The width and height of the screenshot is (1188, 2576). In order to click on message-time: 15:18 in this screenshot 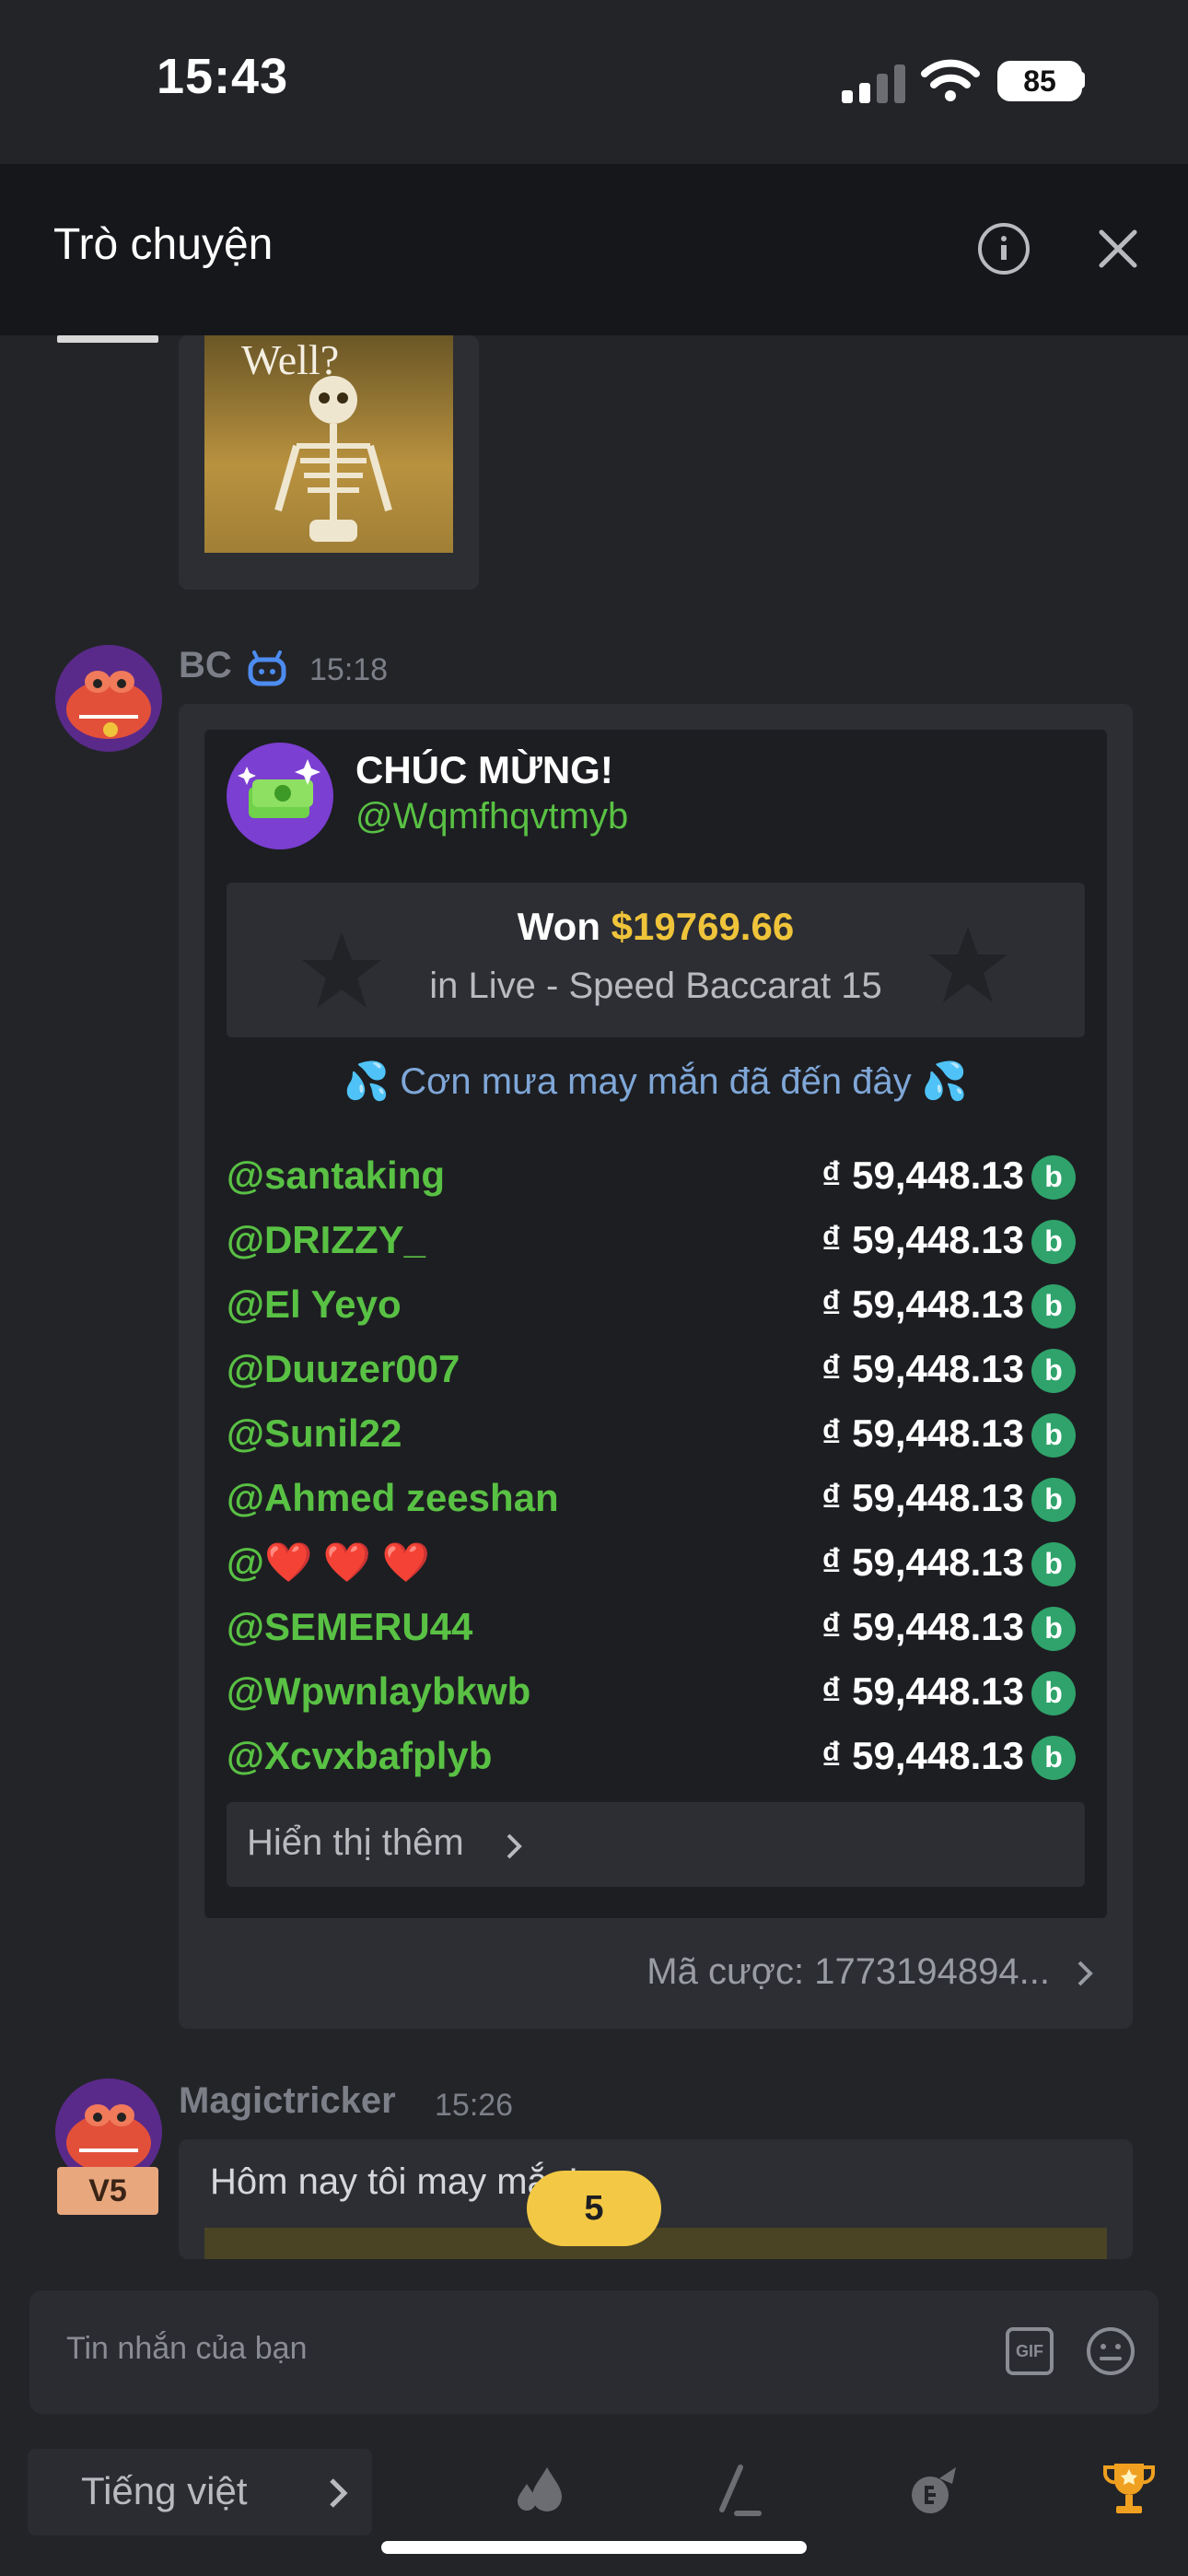, I will do `click(349, 669)`.